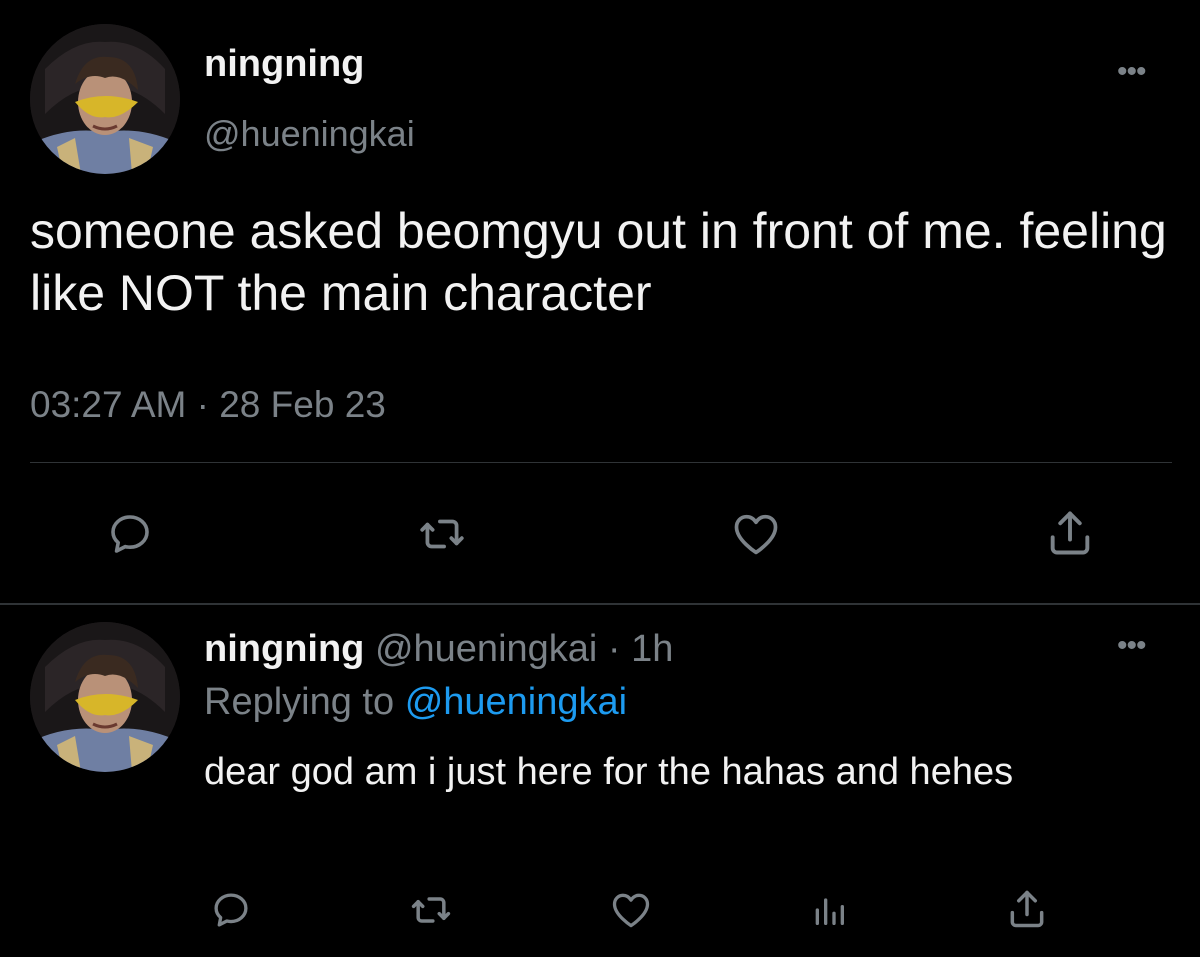 Image resolution: width=1200 pixels, height=957 pixels. I want to click on share-button, so click(1070, 533).